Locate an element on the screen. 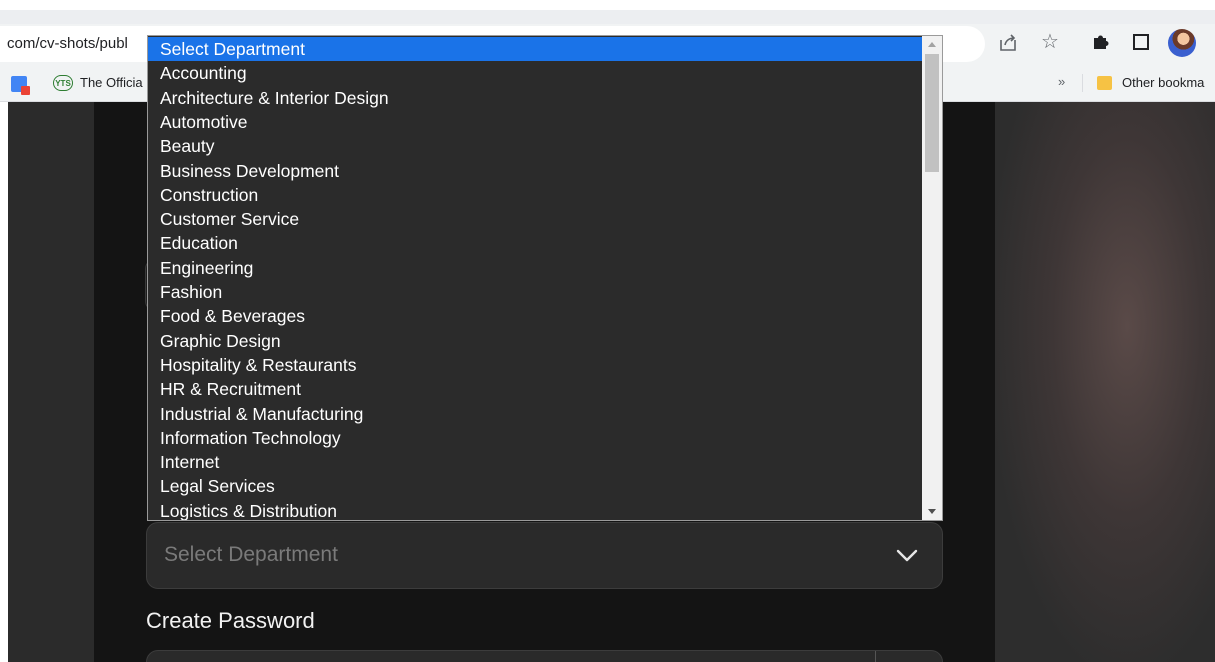 The width and height of the screenshot is (1215, 662). chevron-down-icon is located at coordinates (907, 555).